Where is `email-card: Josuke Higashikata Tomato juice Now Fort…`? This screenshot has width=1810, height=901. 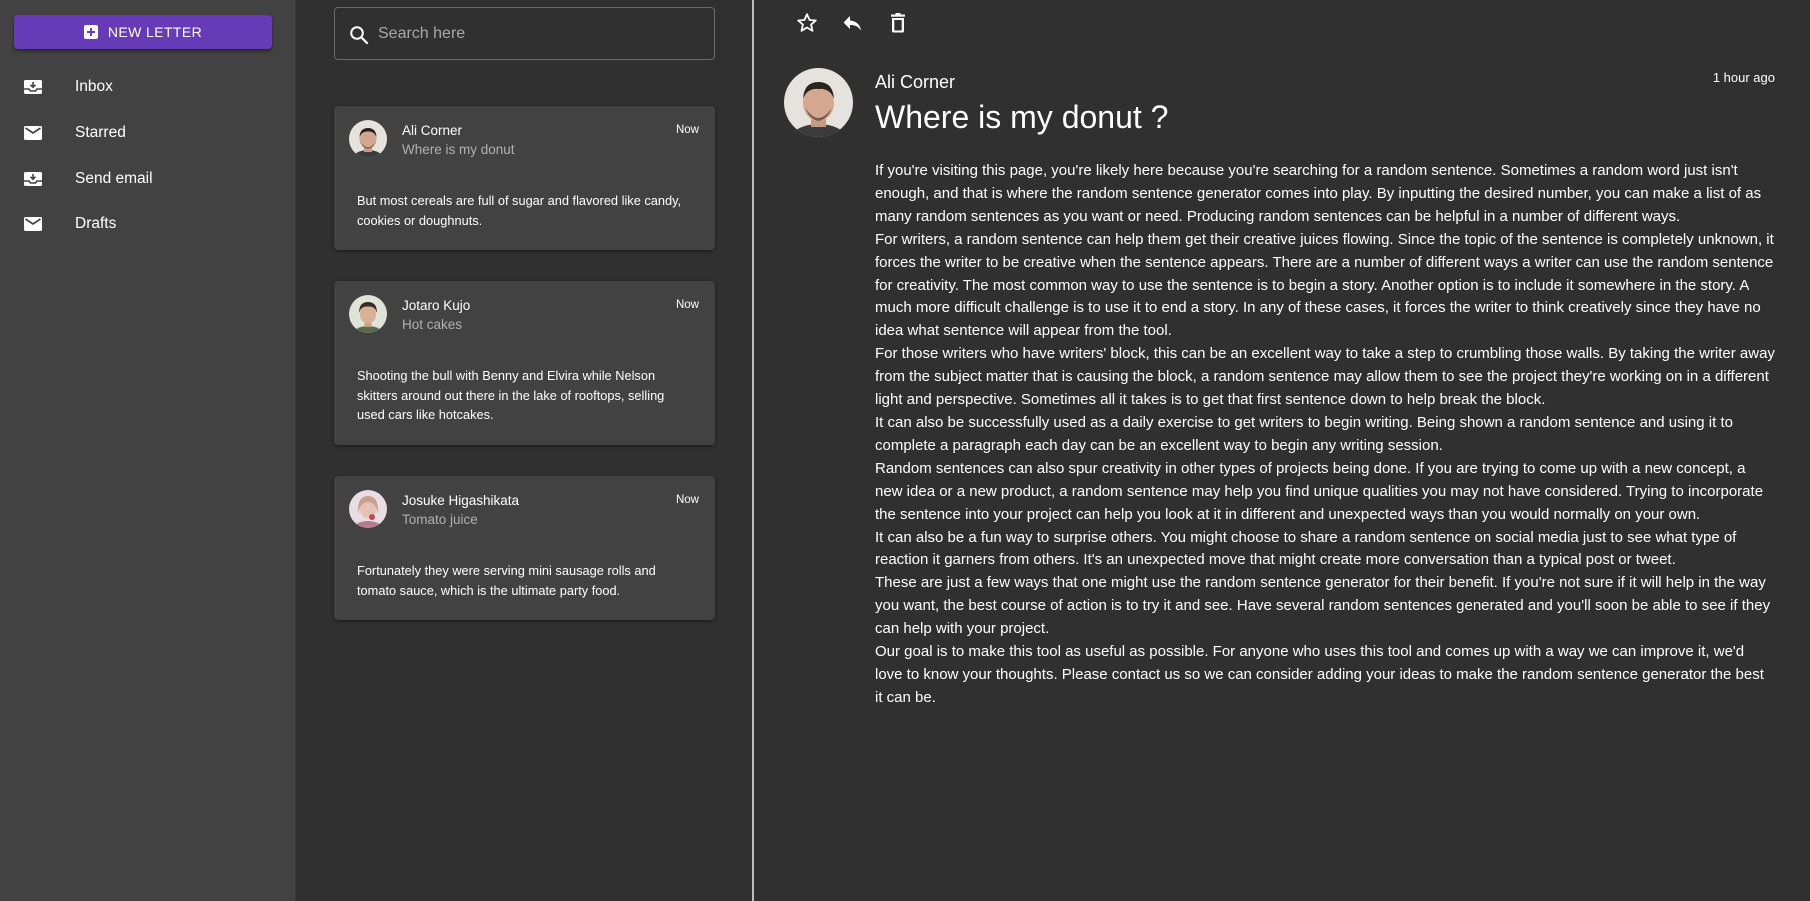 email-card: Josuke Higashikata Tomato juice Now Fort… is located at coordinates (524, 548).